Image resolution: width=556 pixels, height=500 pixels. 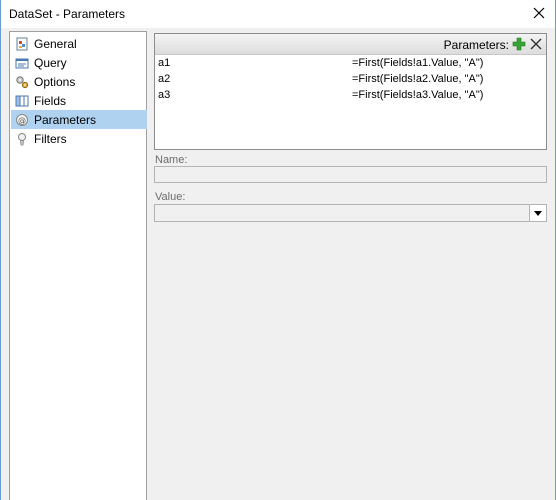 I want to click on delete-parameter-button, so click(x=536, y=44).